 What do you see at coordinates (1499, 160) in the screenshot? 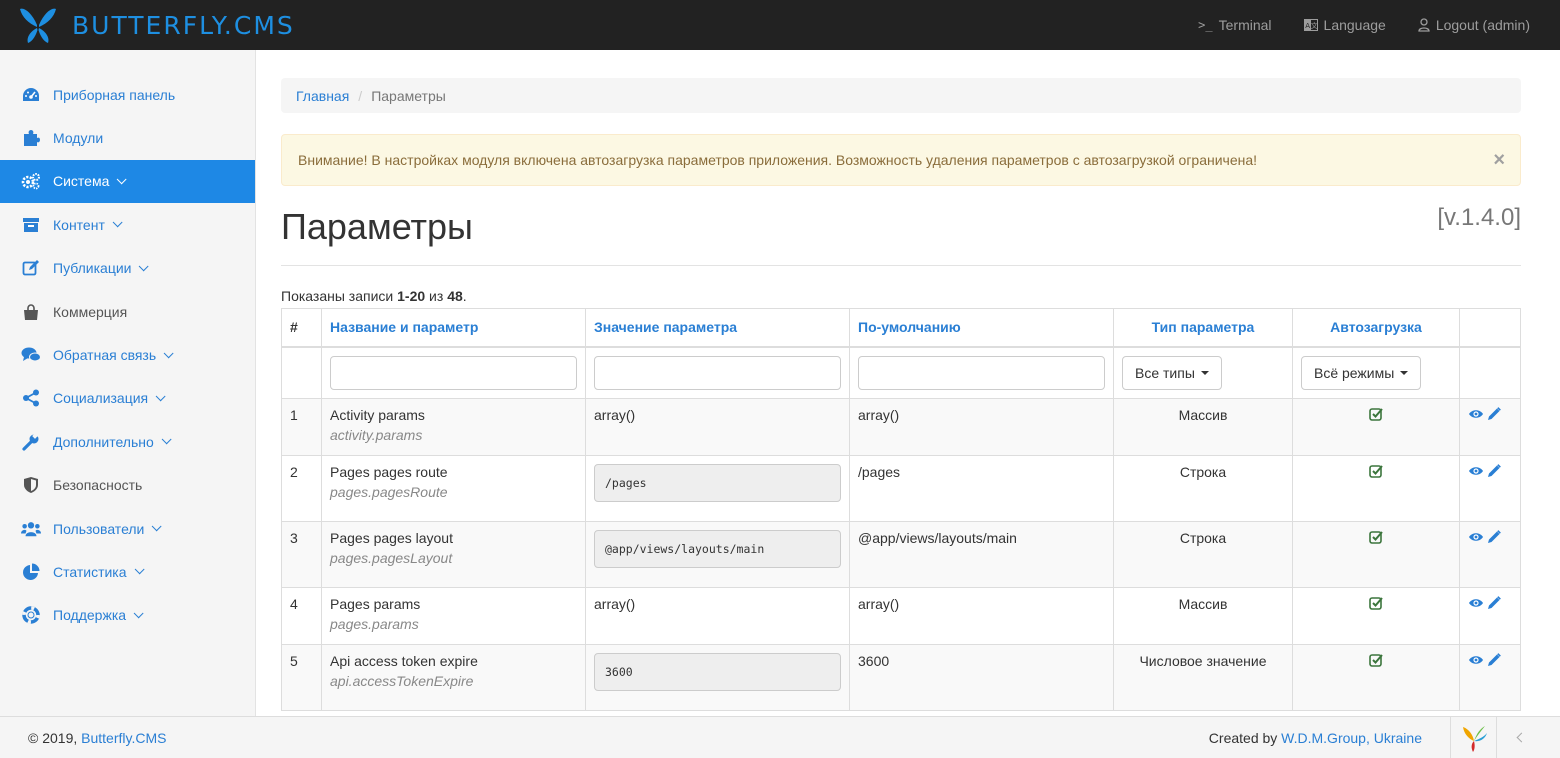
I see `close-icon: ×` at bounding box center [1499, 160].